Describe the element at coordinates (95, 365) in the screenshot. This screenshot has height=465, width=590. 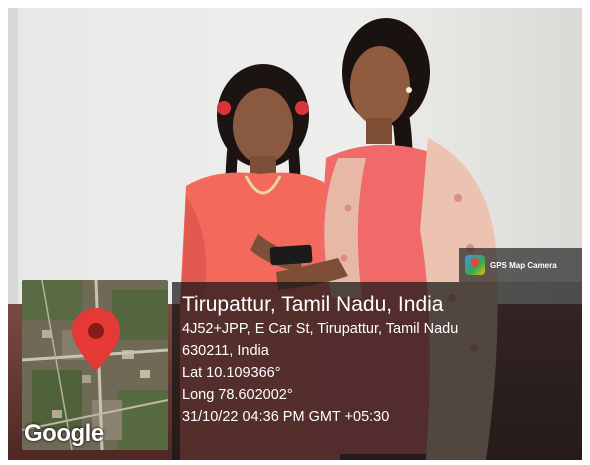
I see `mini-map: Google` at that location.